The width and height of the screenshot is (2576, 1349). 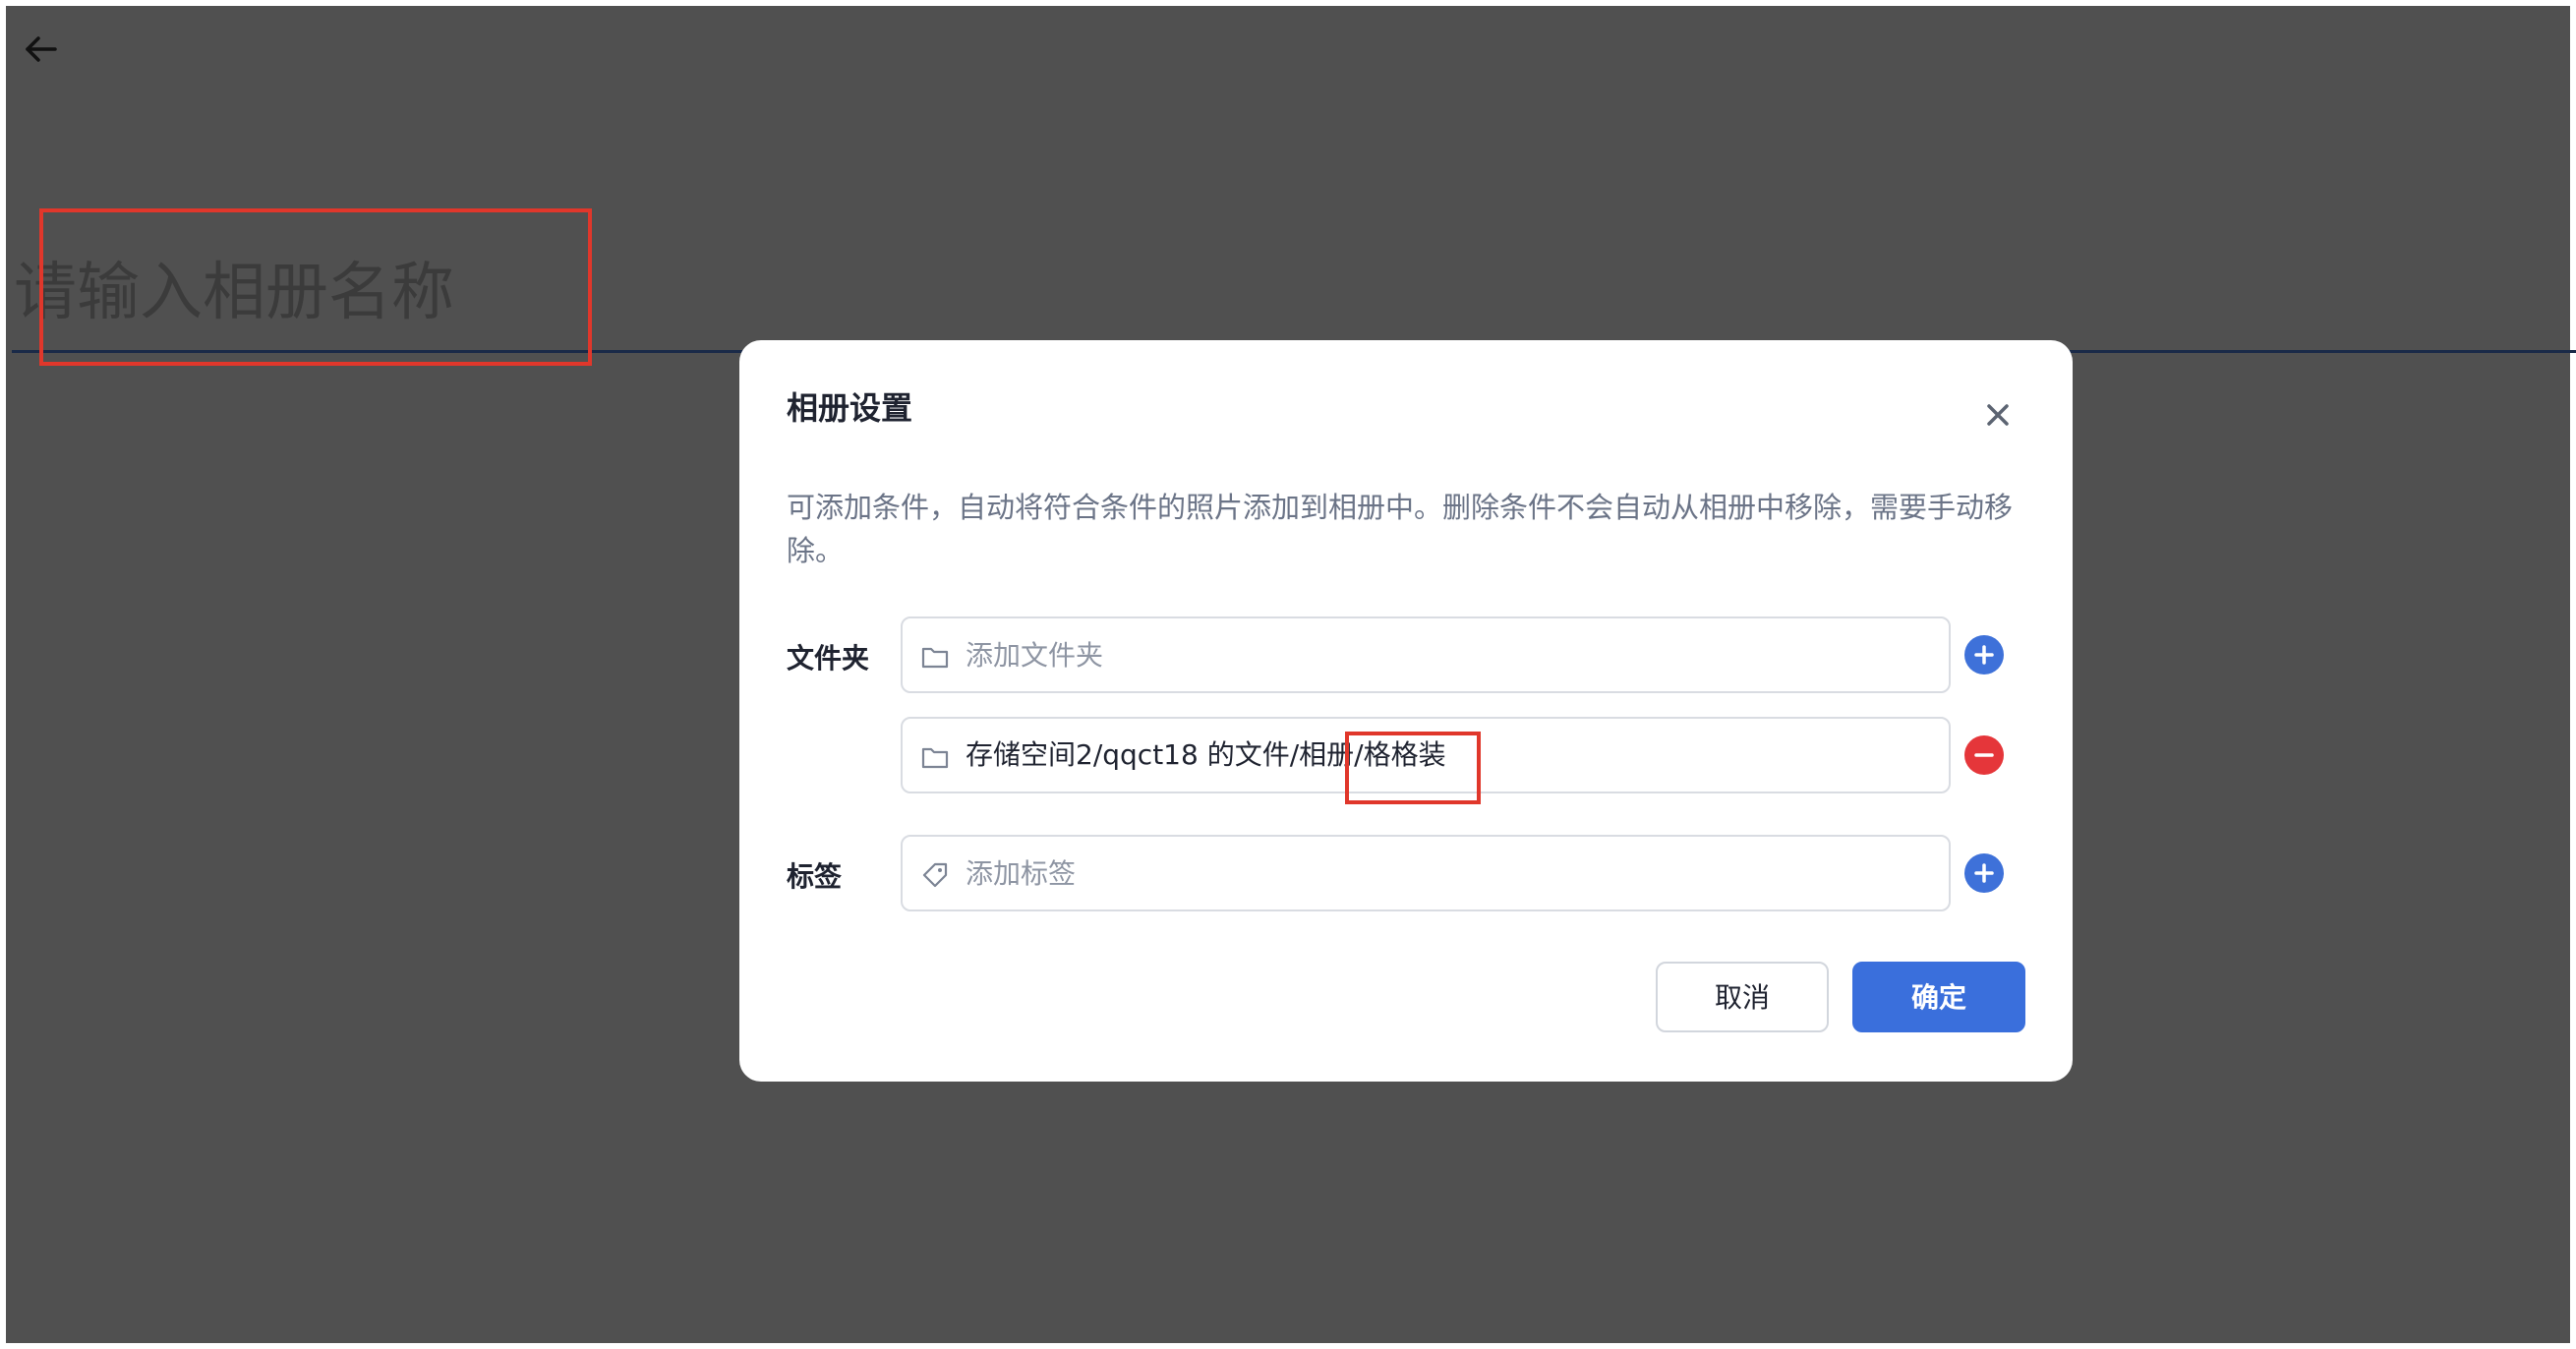 I want to click on annotation-highlight-folder, so click(x=1413, y=768).